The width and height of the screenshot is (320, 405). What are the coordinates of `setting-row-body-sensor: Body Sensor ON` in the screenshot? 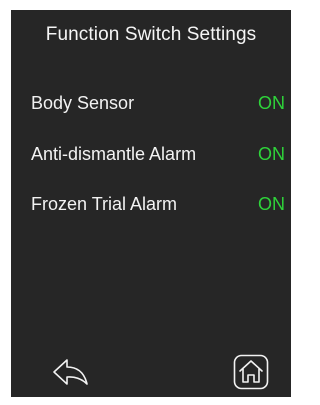 It's located at (151, 103).